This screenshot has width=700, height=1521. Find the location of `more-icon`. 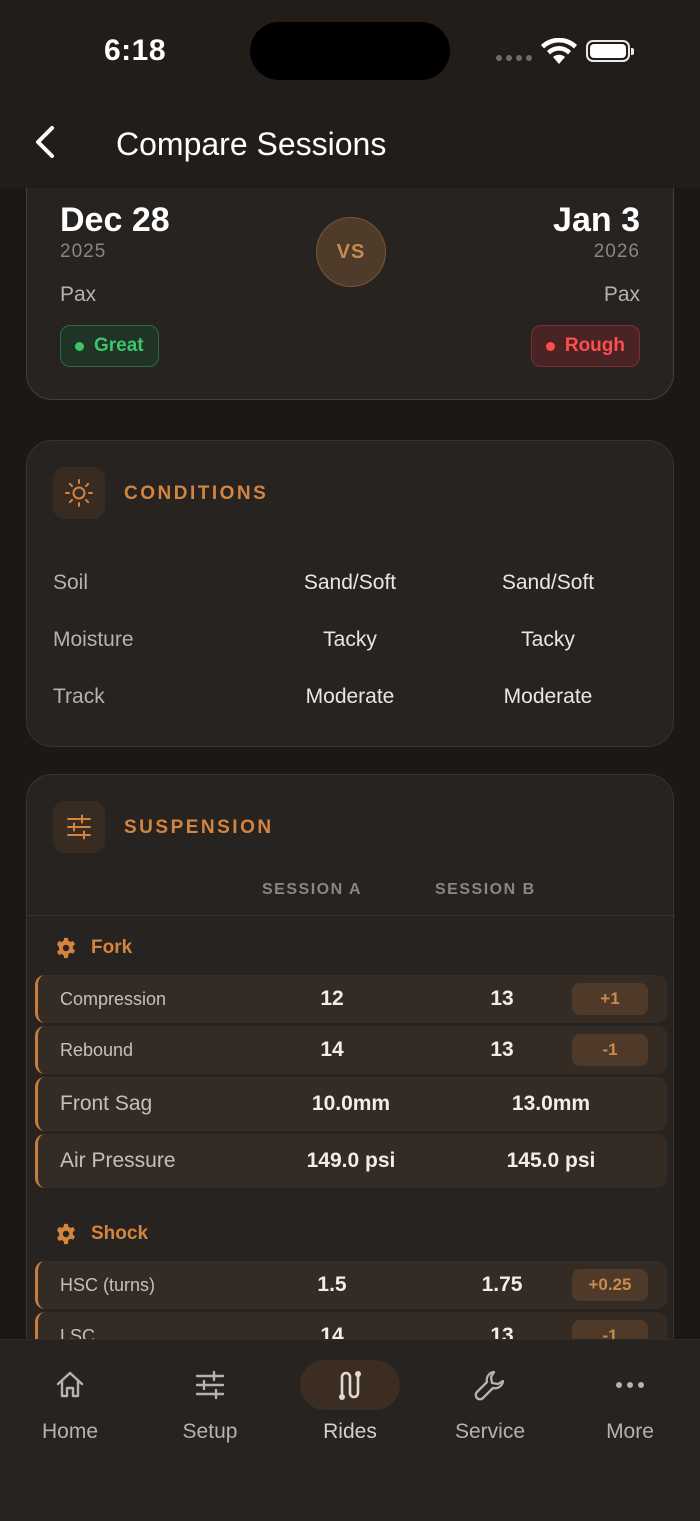

more-icon is located at coordinates (630, 1385).